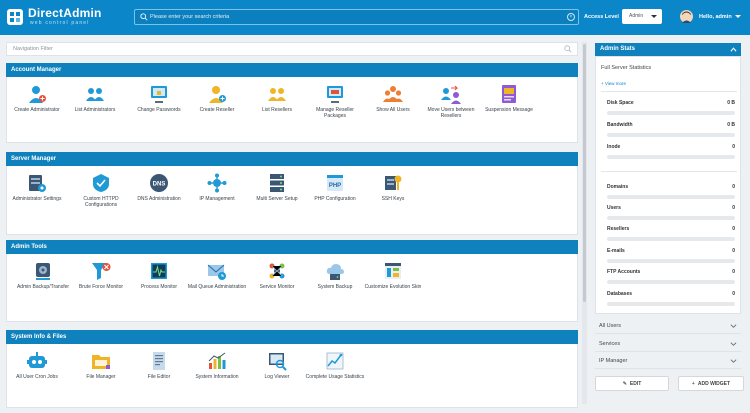 Image resolution: width=750 pixels, height=413 pixels. What do you see at coordinates (277, 199) in the screenshot?
I see `item-label: Multi Server Setup` at bounding box center [277, 199].